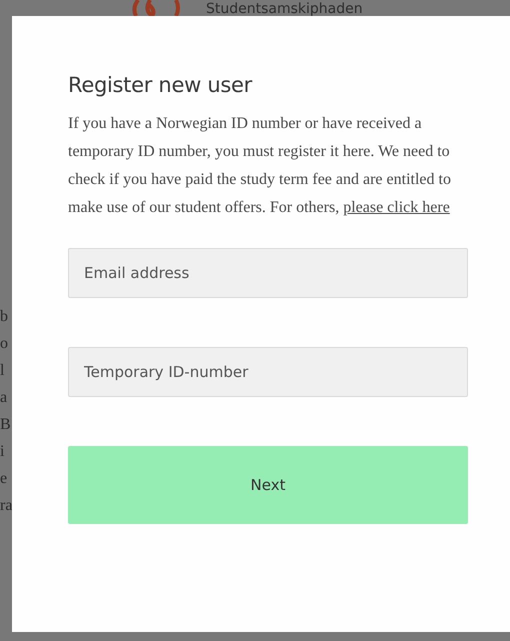  What do you see at coordinates (4, 317) in the screenshot?
I see `background-text: b` at bounding box center [4, 317].